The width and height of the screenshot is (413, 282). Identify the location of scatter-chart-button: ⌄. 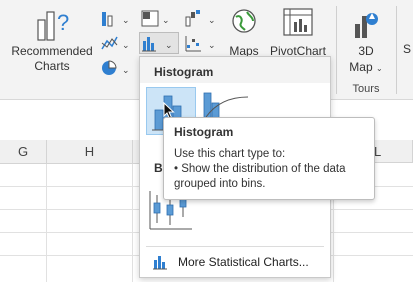
(201, 43).